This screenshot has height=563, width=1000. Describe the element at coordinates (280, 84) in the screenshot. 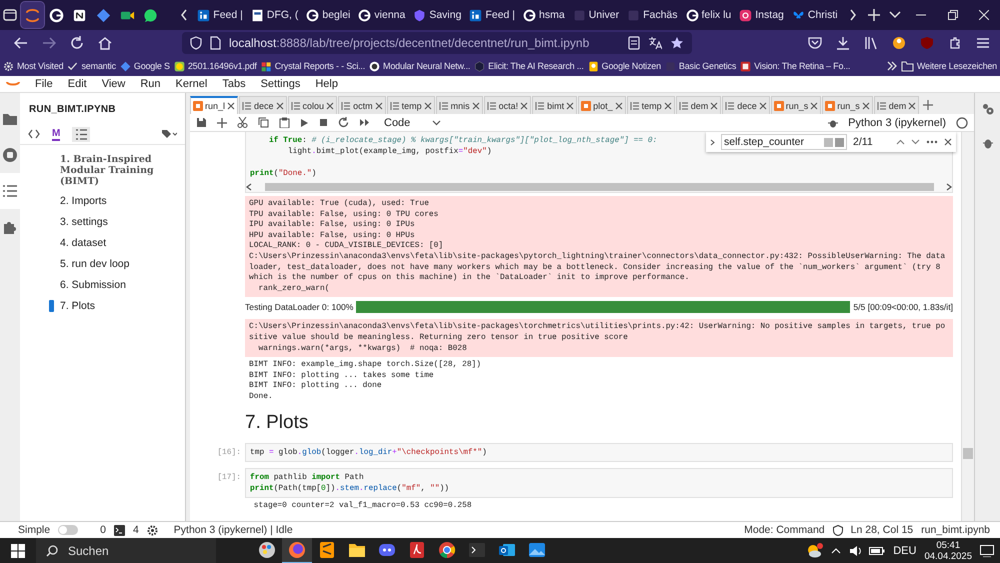

I see `menu-item: Settings` at that location.